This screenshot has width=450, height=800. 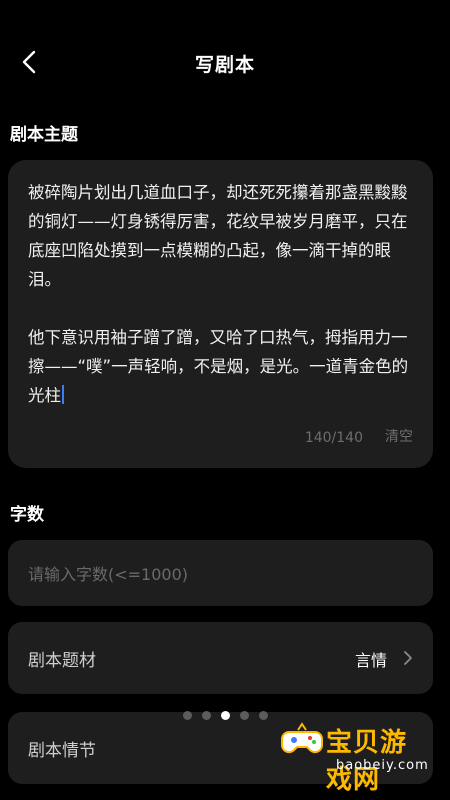 What do you see at coordinates (302, 738) in the screenshot?
I see `gamepad-logo-icon` at bounding box center [302, 738].